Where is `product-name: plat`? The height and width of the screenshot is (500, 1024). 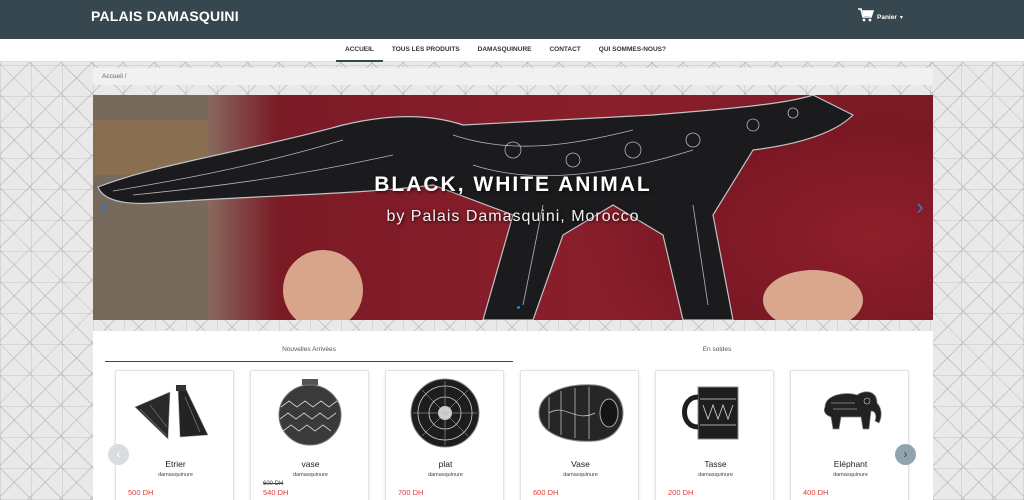
product-name: plat is located at coordinates (445, 464).